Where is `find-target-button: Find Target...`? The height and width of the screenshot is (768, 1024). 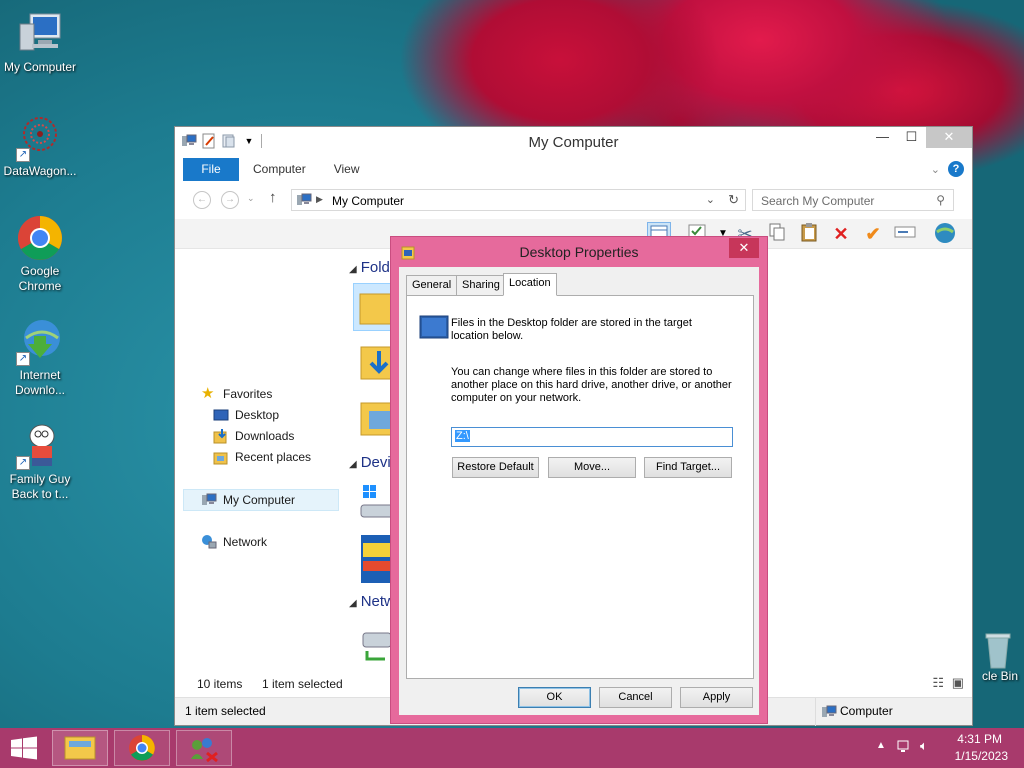
find-target-button: Find Target... is located at coordinates (688, 467).